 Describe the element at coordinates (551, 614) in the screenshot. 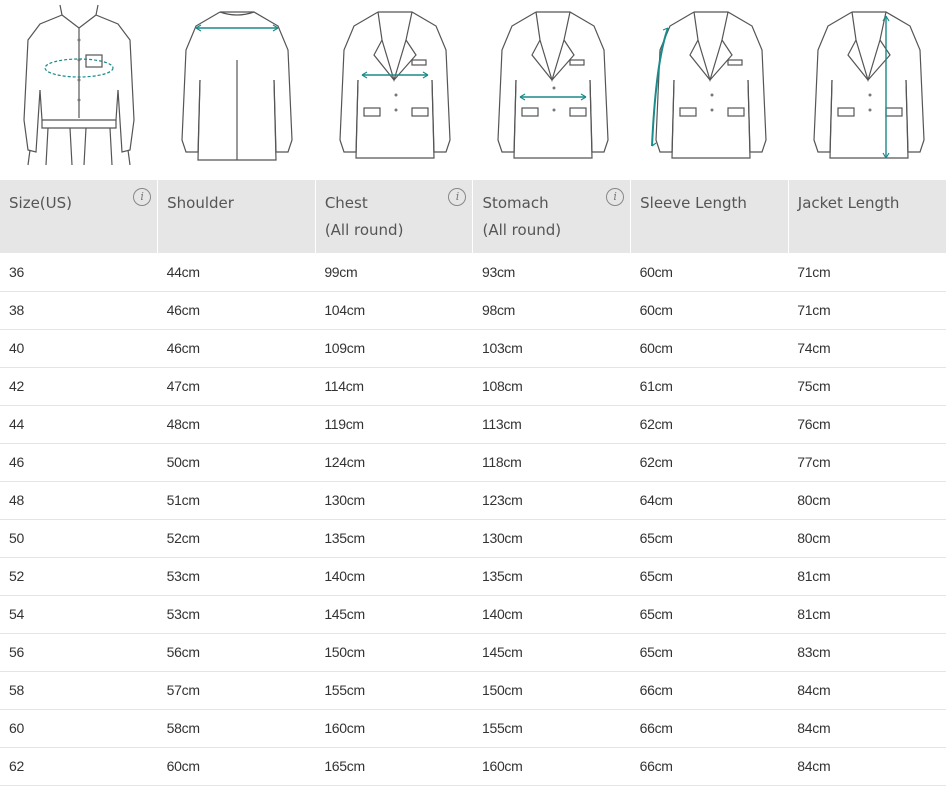

I see `cell-stomach: 140cm` at that location.